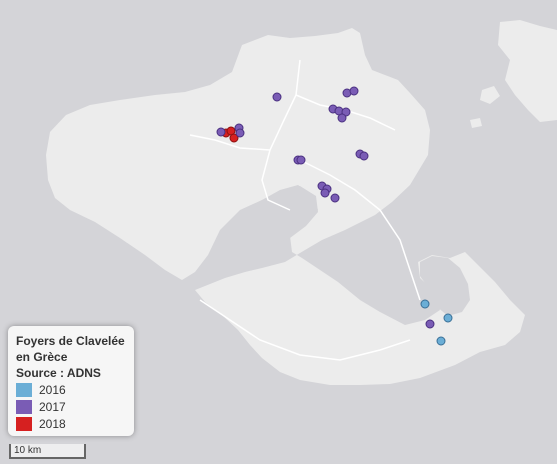 The image size is (557, 464). Describe the element at coordinates (52, 406) in the screenshot. I see `legend-label: 2017` at that location.